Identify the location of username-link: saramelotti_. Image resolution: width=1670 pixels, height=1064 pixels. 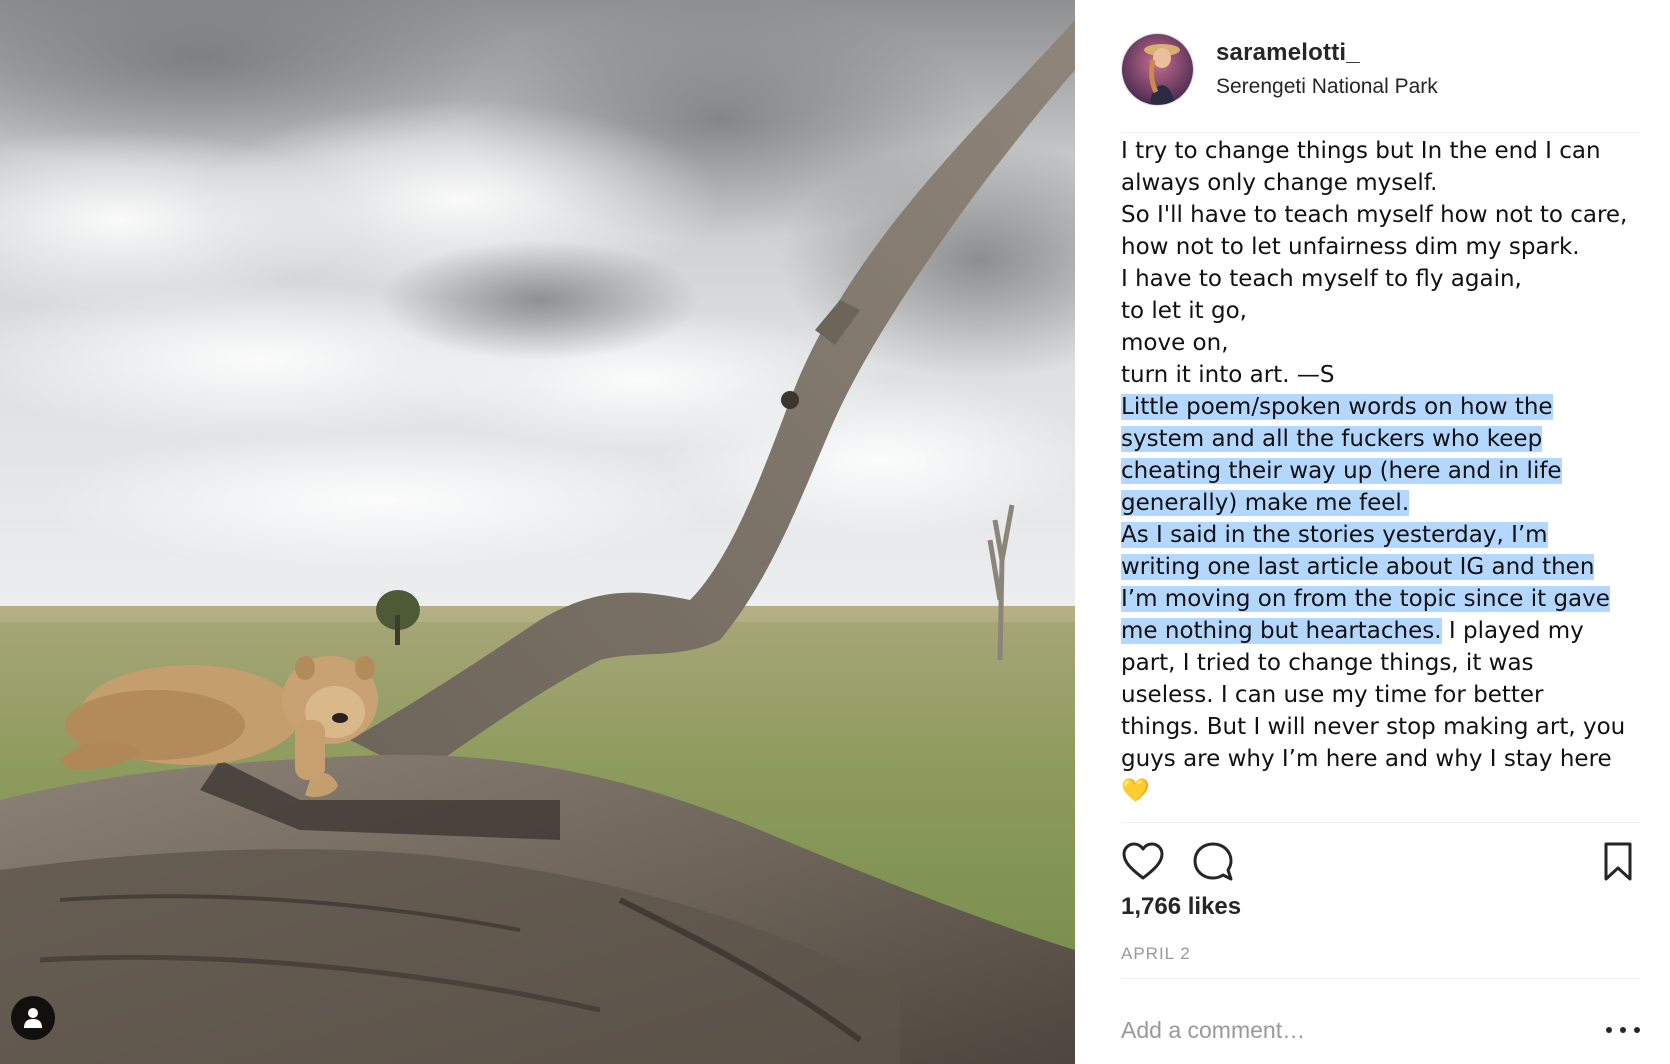
(1327, 53).